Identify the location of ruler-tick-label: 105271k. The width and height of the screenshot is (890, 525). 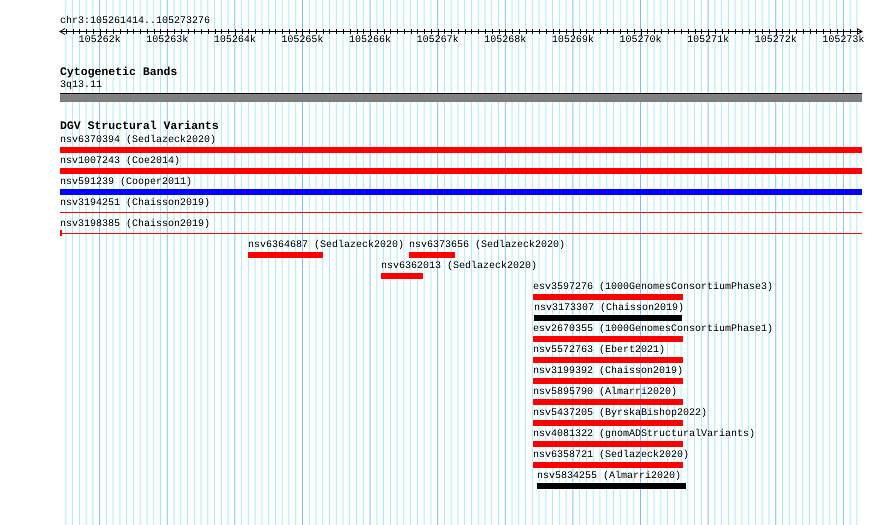
(708, 40).